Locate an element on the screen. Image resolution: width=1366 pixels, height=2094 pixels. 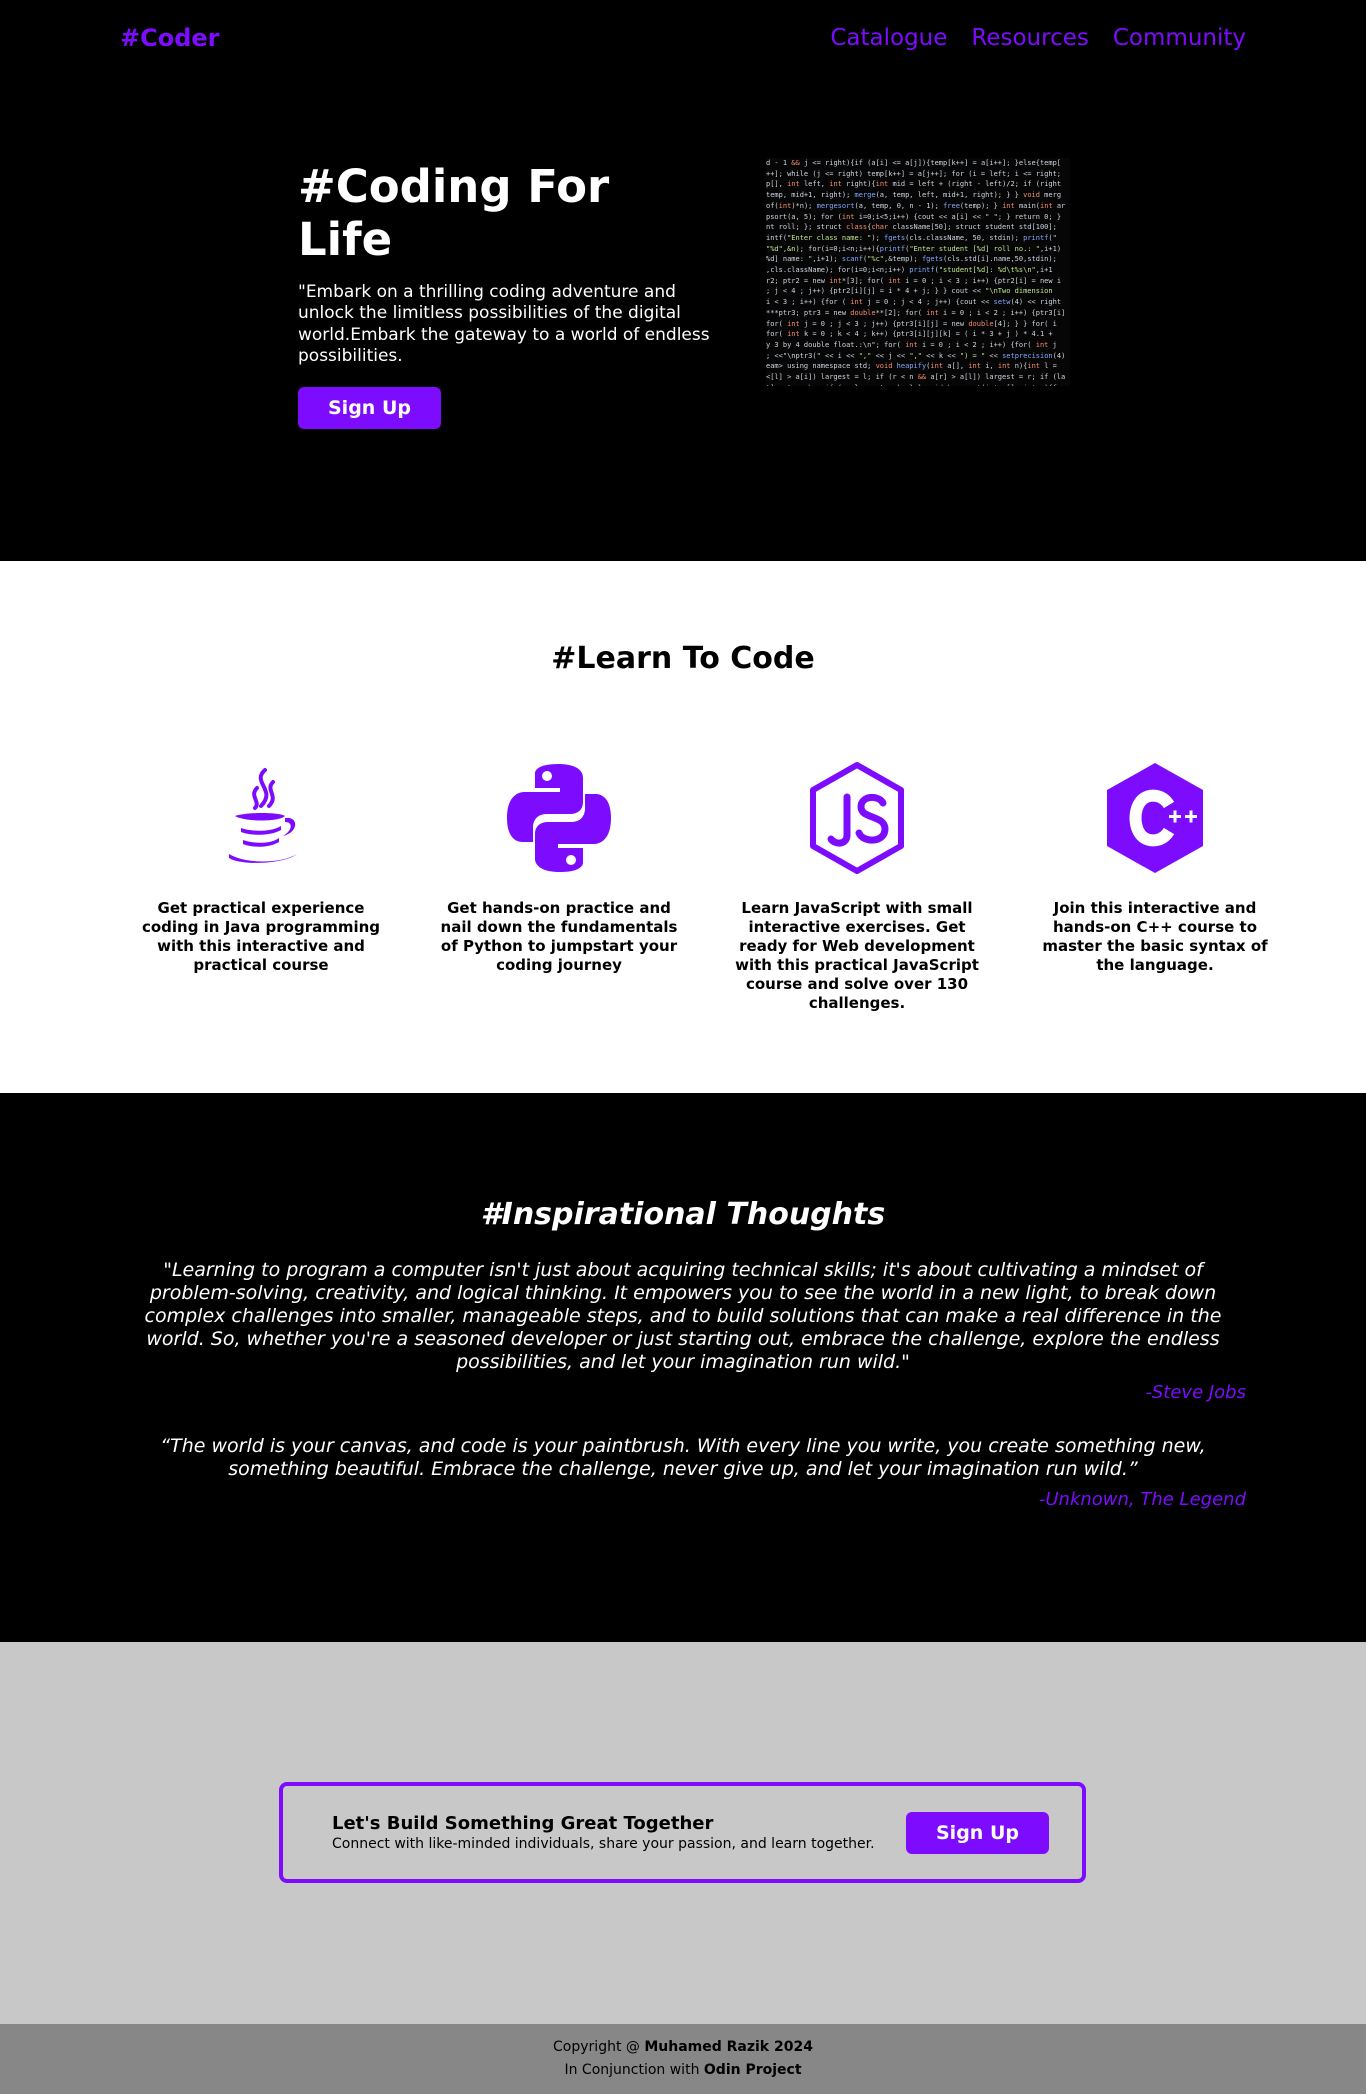
cta-heading: Let's Build Something Great Together is located at coordinates (523, 1823).